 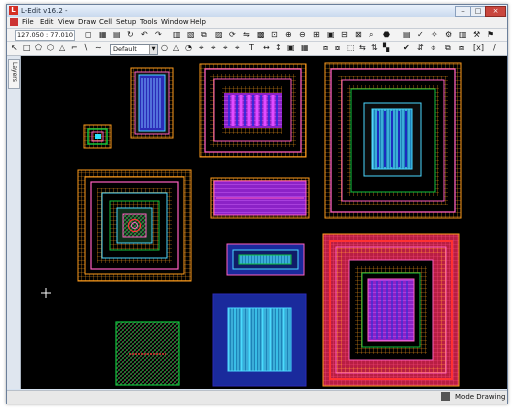 I want to click on polygon-icon: ⬠, so click(x=38, y=48).